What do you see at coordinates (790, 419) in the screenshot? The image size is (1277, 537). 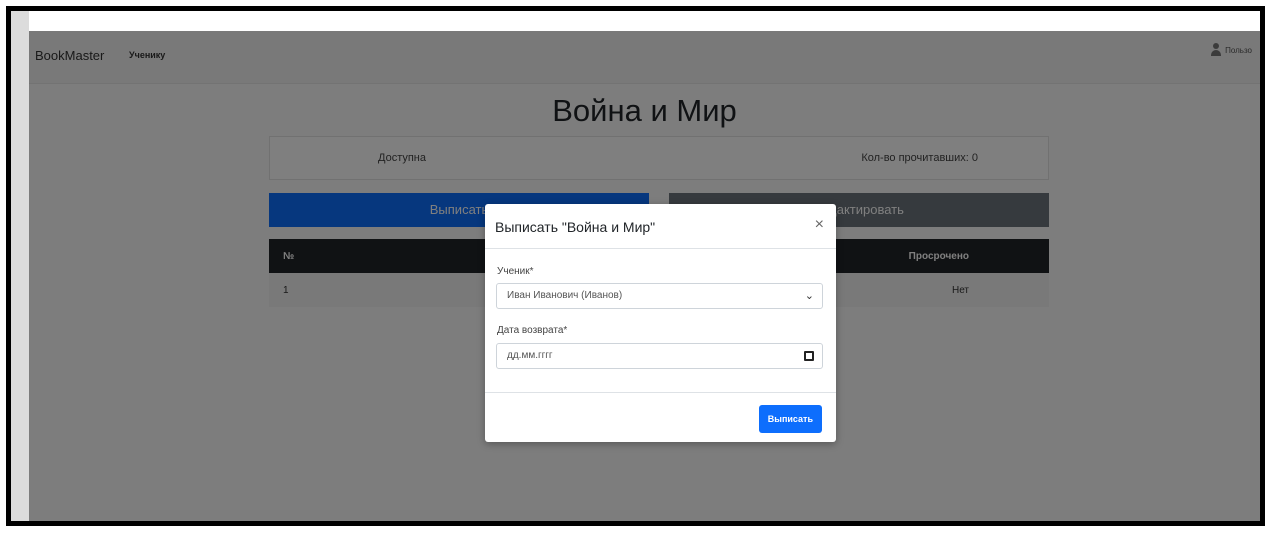 I see `modal-checkout-button: Выписать` at bounding box center [790, 419].